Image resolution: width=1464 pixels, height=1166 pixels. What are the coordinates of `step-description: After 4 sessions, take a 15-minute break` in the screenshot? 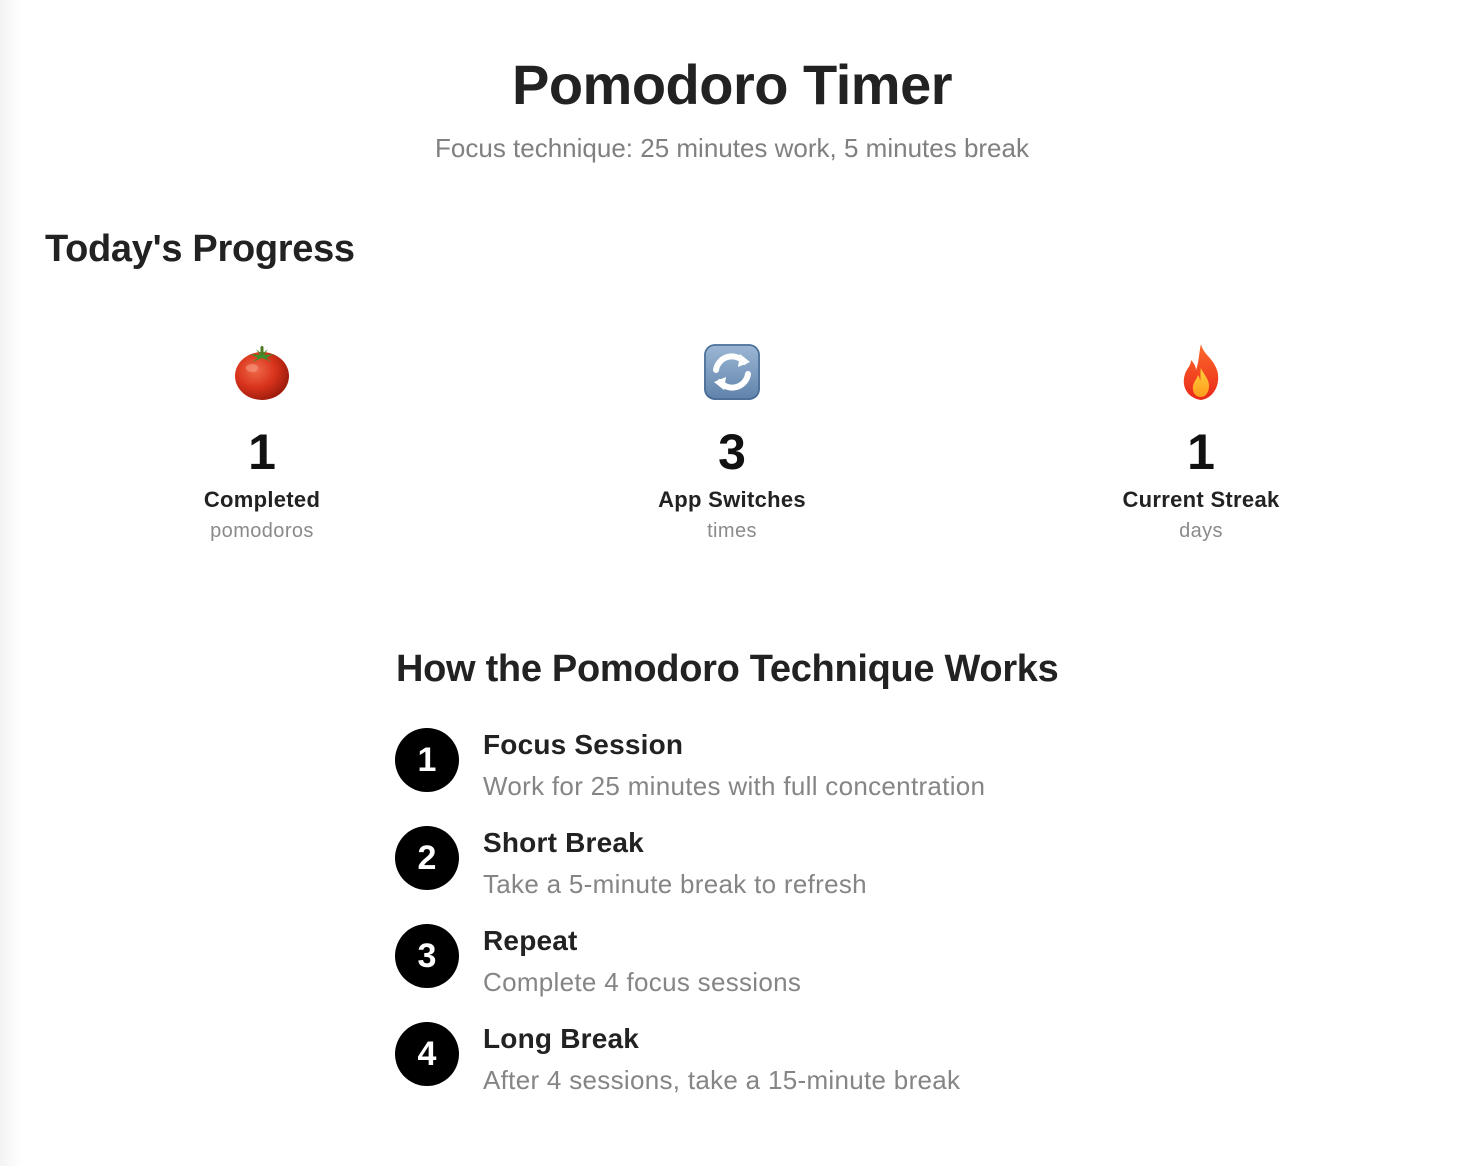 It's located at (722, 1080).